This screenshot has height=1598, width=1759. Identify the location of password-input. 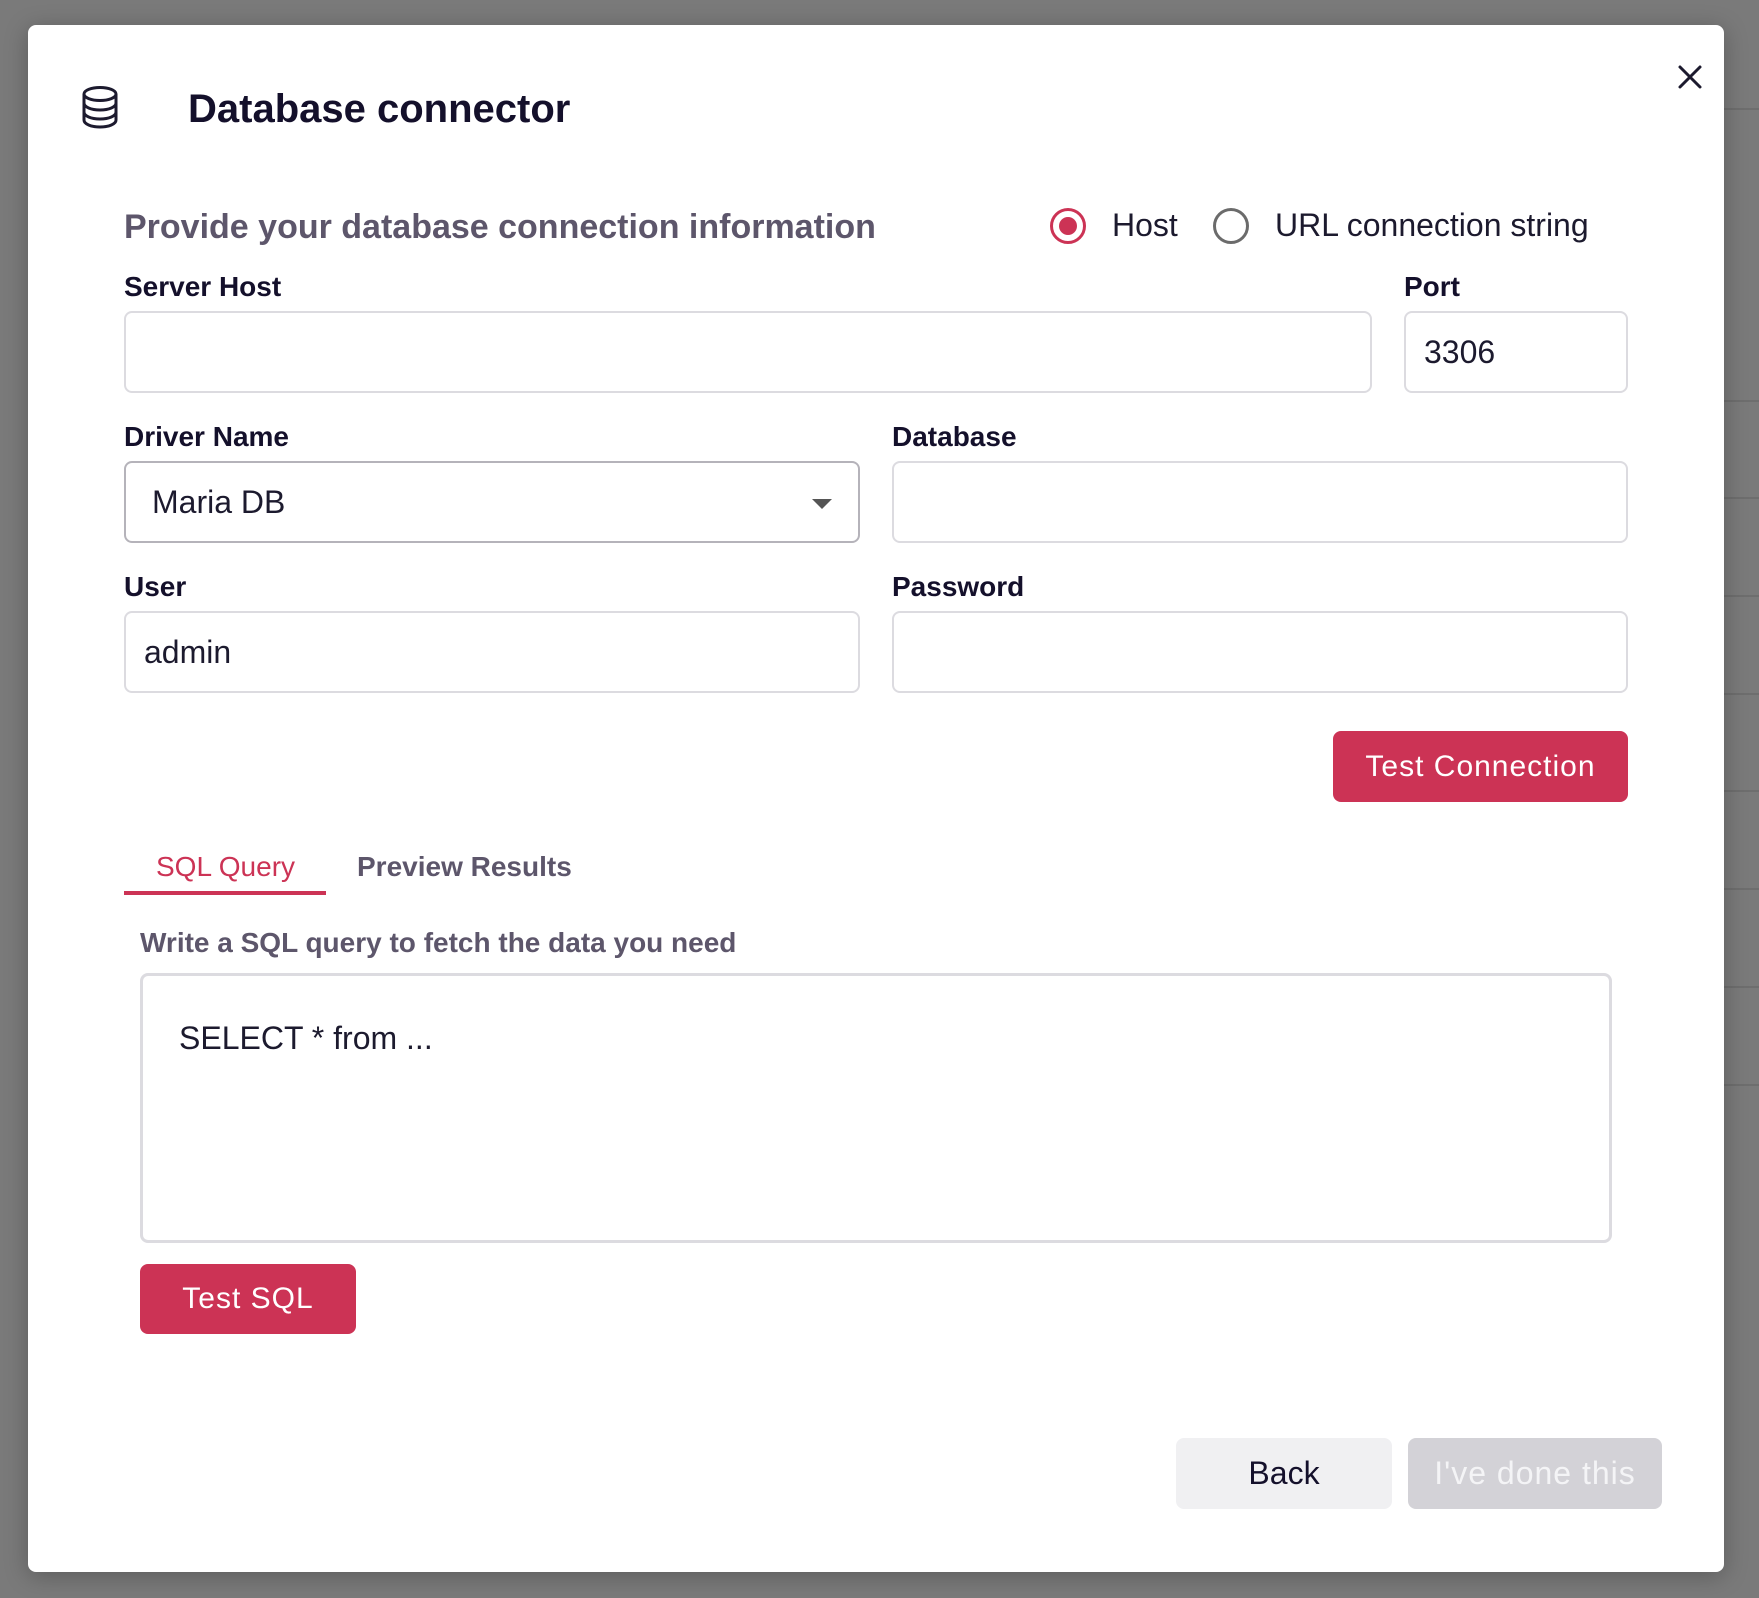
(1260, 652).